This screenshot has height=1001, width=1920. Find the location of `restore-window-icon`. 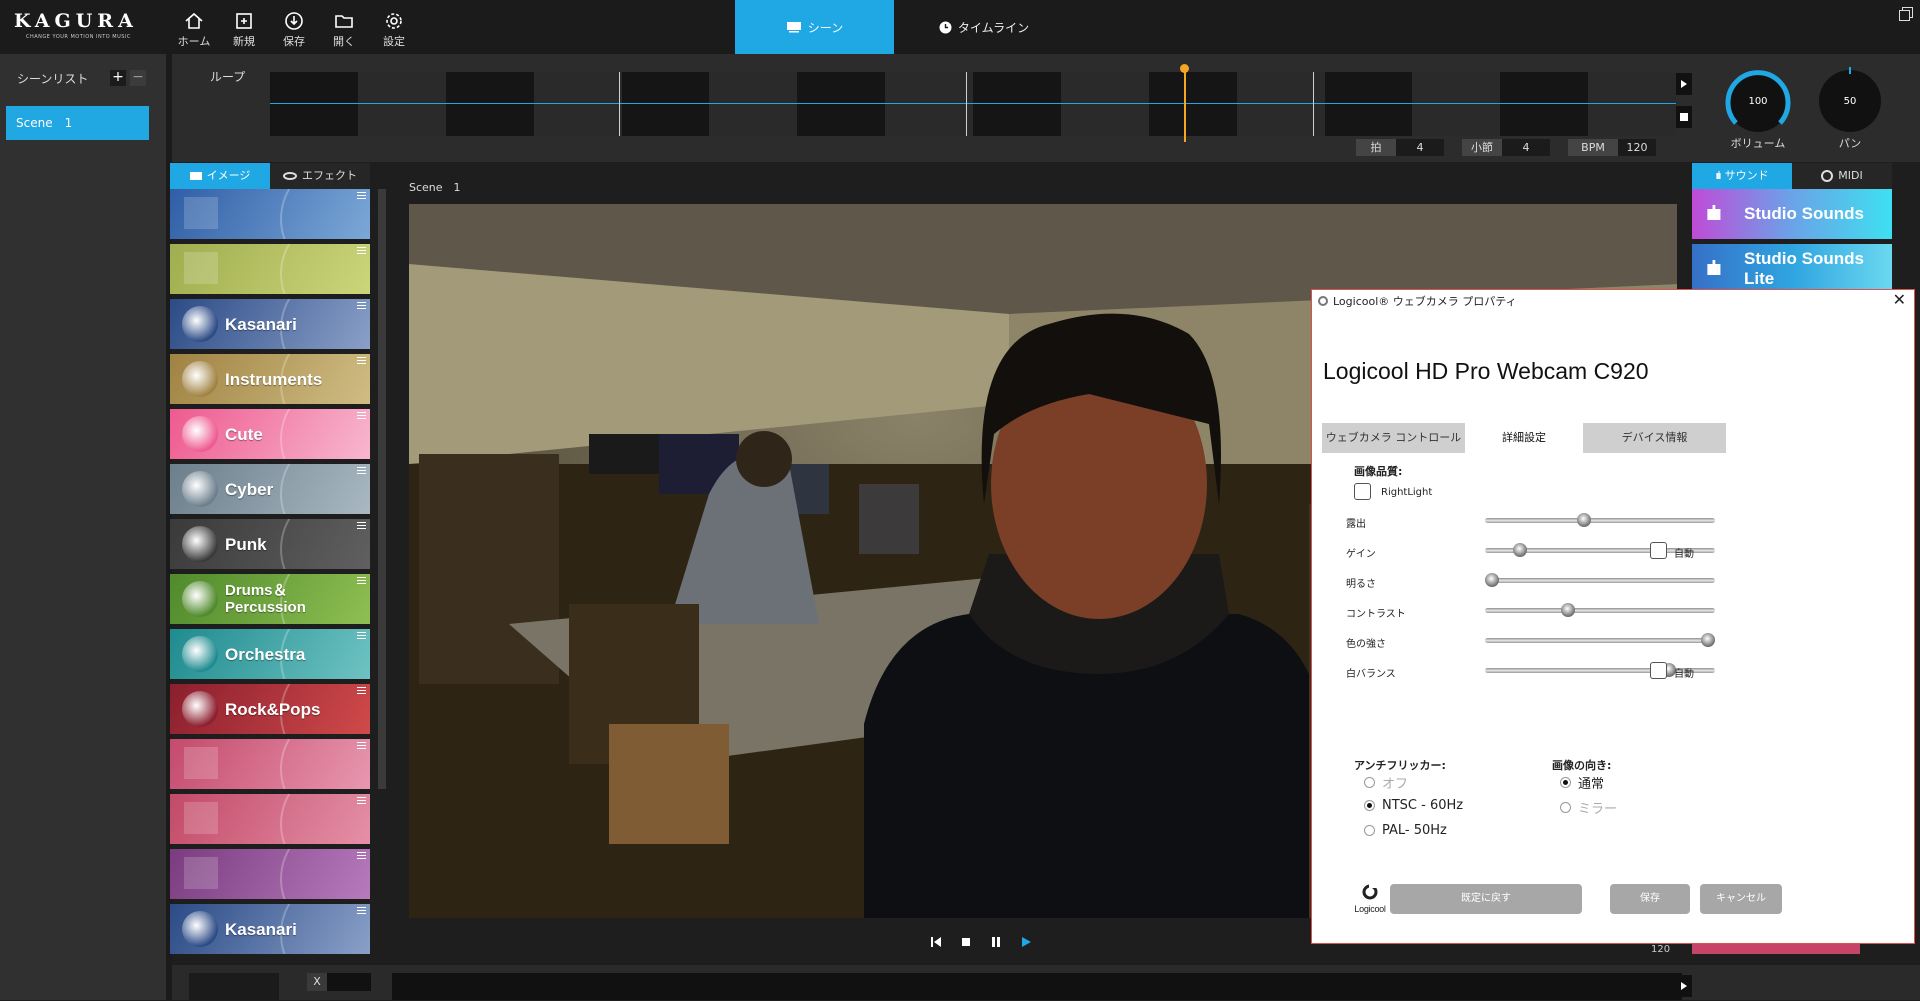

restore-window-icon is located at coordinates (1906, 14).